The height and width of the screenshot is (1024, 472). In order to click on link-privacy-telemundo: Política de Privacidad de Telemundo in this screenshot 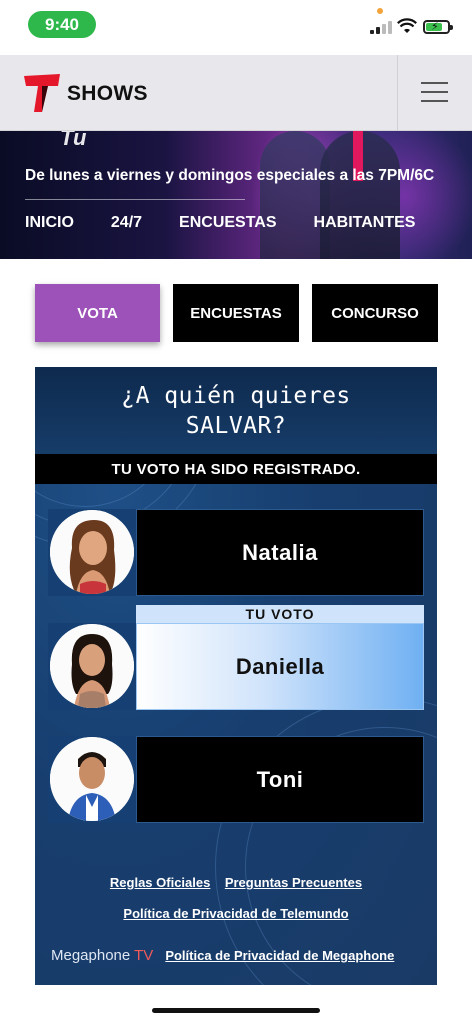, I will do `click(235, 913)`.